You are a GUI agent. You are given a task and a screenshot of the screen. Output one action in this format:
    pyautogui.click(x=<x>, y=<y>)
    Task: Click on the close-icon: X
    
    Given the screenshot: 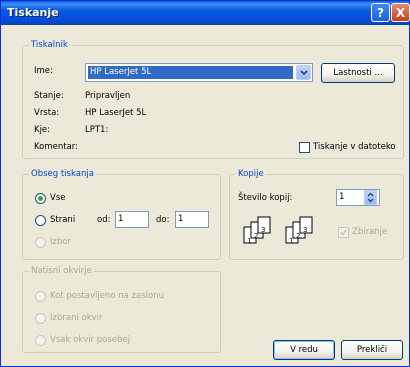 What is the action you would take?
    pyautogui.click(x=400, y=12)
    